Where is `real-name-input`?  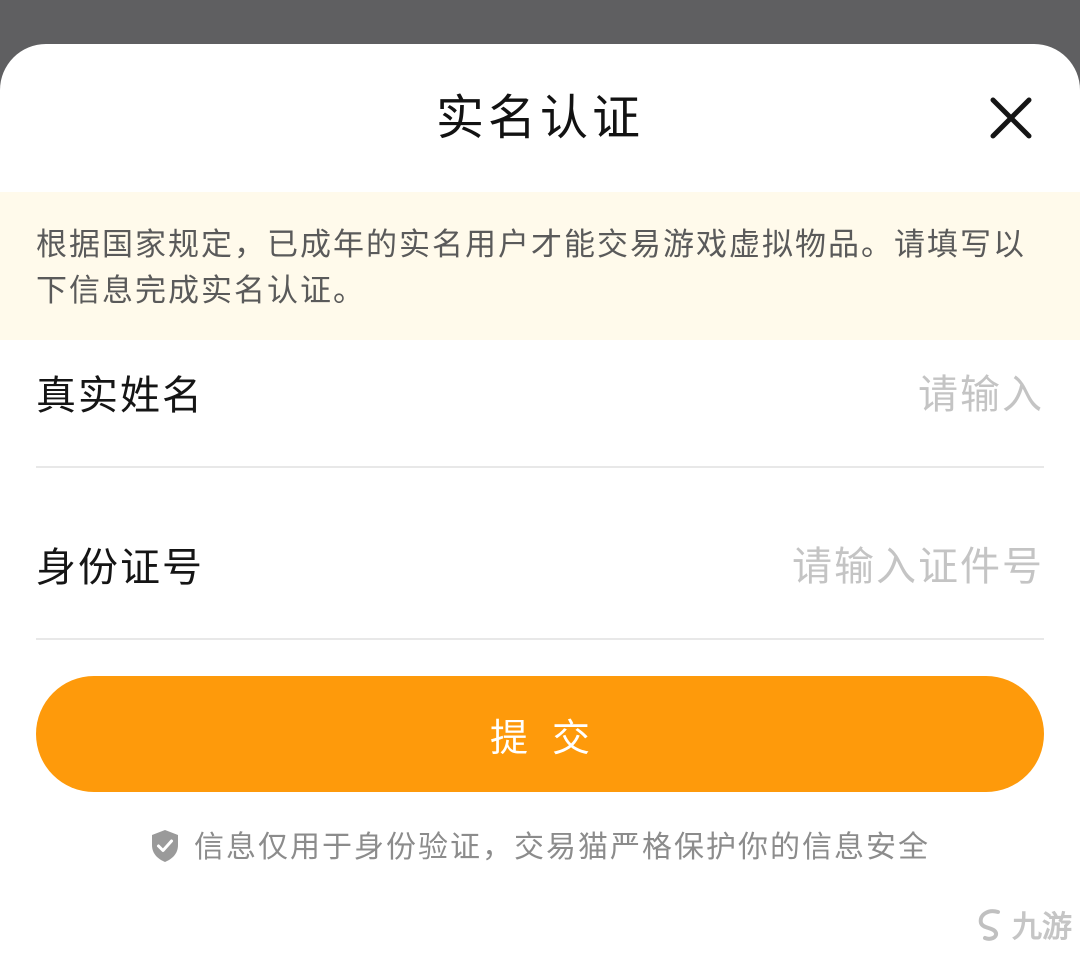
real-name-input is located at coordinates (764, 395).